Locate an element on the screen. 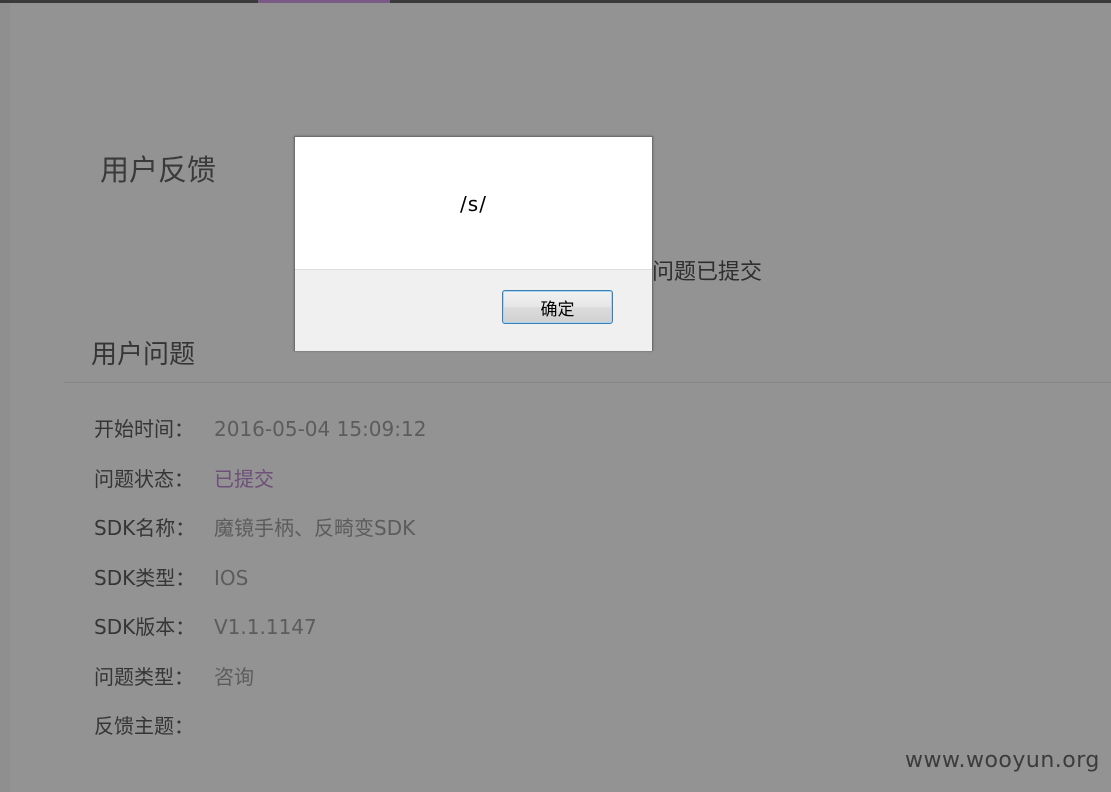  field-issue-type: 问题类型： 咨询 is located at coordinates (174, 675).